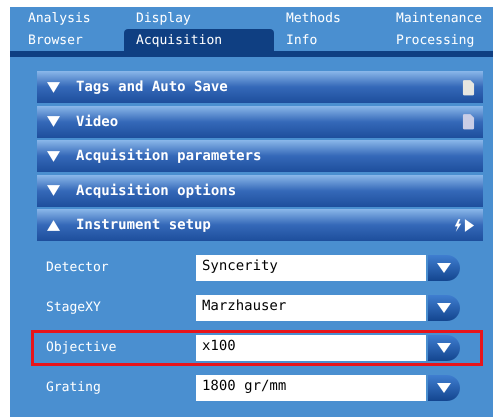  What do you see at coordinates (260, 87) in the screenshot?
I see `section-header: Tags and Auto Save` at bounding box center [260, 87].